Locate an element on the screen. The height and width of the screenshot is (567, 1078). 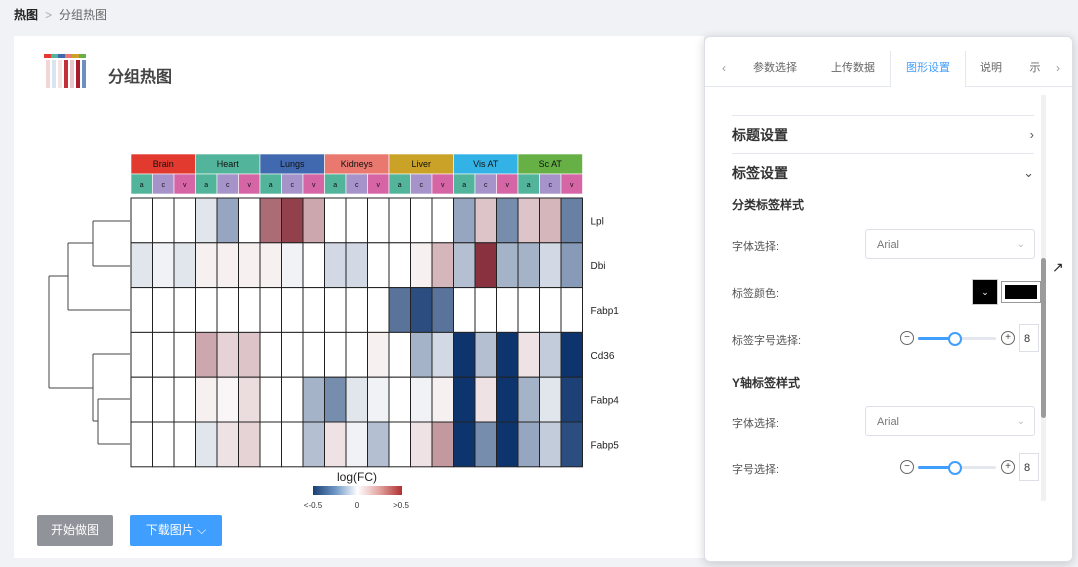
label-color-swatch is located at coordinates (1021, 292).